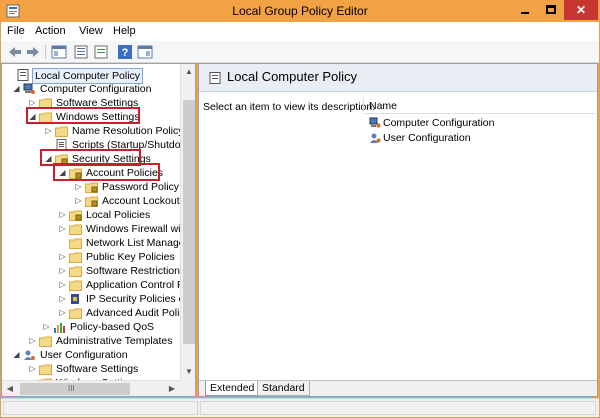 The image size is (600, 418). What do you see at coordinates (97, 369) in the screenshot?
I see `tree-item-label: Software Settings` at bounding box center [97, 369].